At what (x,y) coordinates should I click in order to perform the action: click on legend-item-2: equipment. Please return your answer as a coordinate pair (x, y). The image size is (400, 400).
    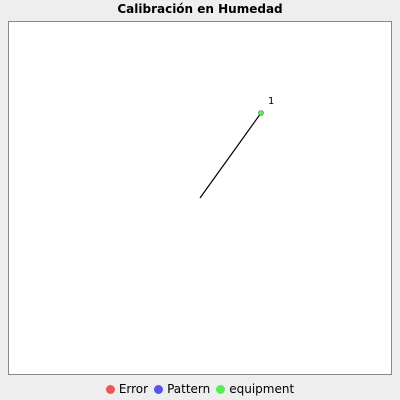
    Looking at the image, I should click on (255, 389).